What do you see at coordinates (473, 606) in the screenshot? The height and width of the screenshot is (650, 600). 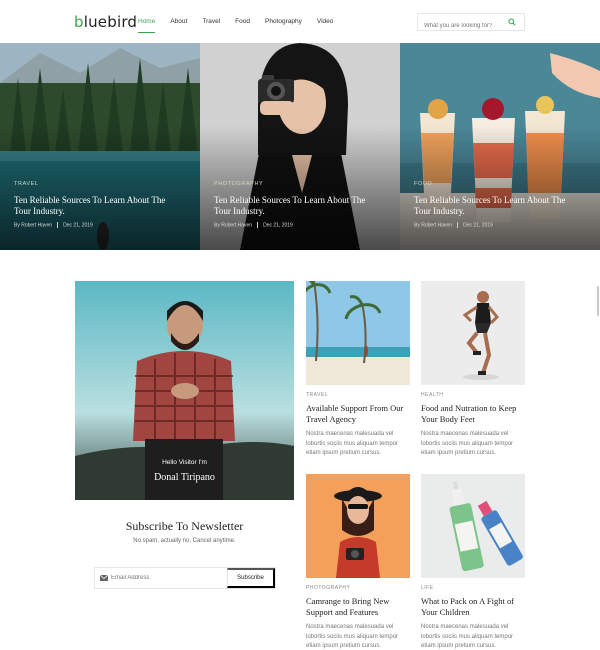 I see `article-title: What to Pack on A Fight of Your Children` at bounding box center [473, 606].